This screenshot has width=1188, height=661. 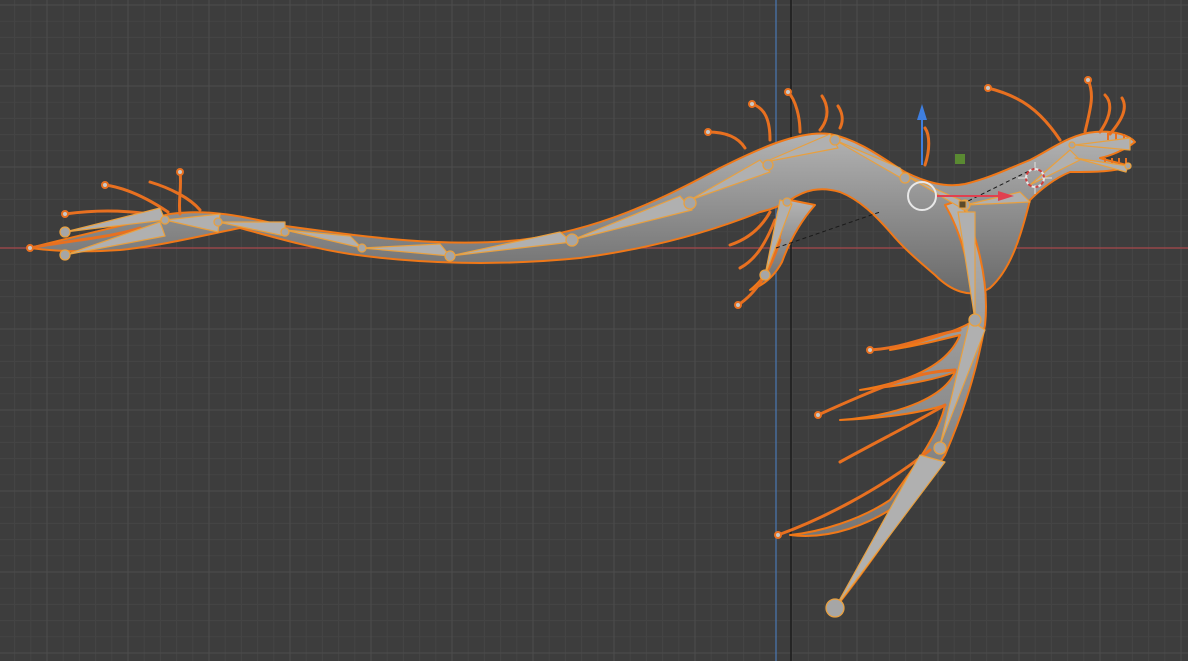 I want to click on origin-dot-icon, so click(x=962, y=204).